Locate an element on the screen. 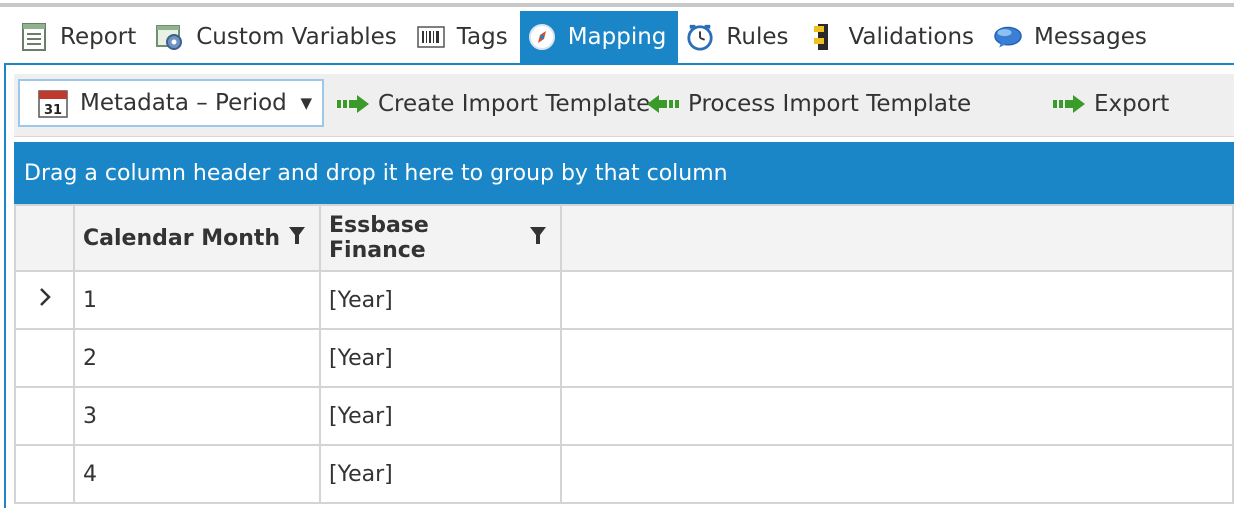 The height and width of the screenshot is (508, 1234). table-row: 1 [Year] is located at coordinates (624, 300).